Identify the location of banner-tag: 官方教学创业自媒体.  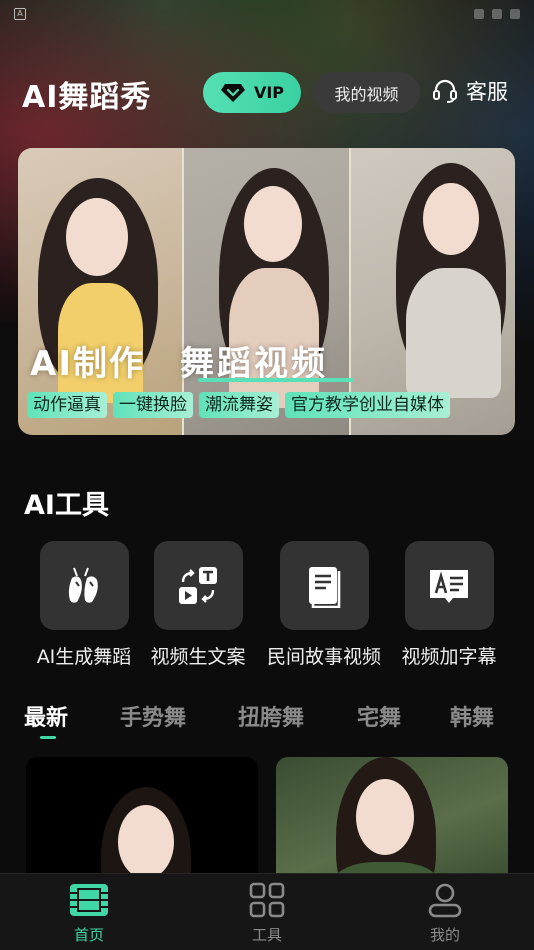
(367, 405).